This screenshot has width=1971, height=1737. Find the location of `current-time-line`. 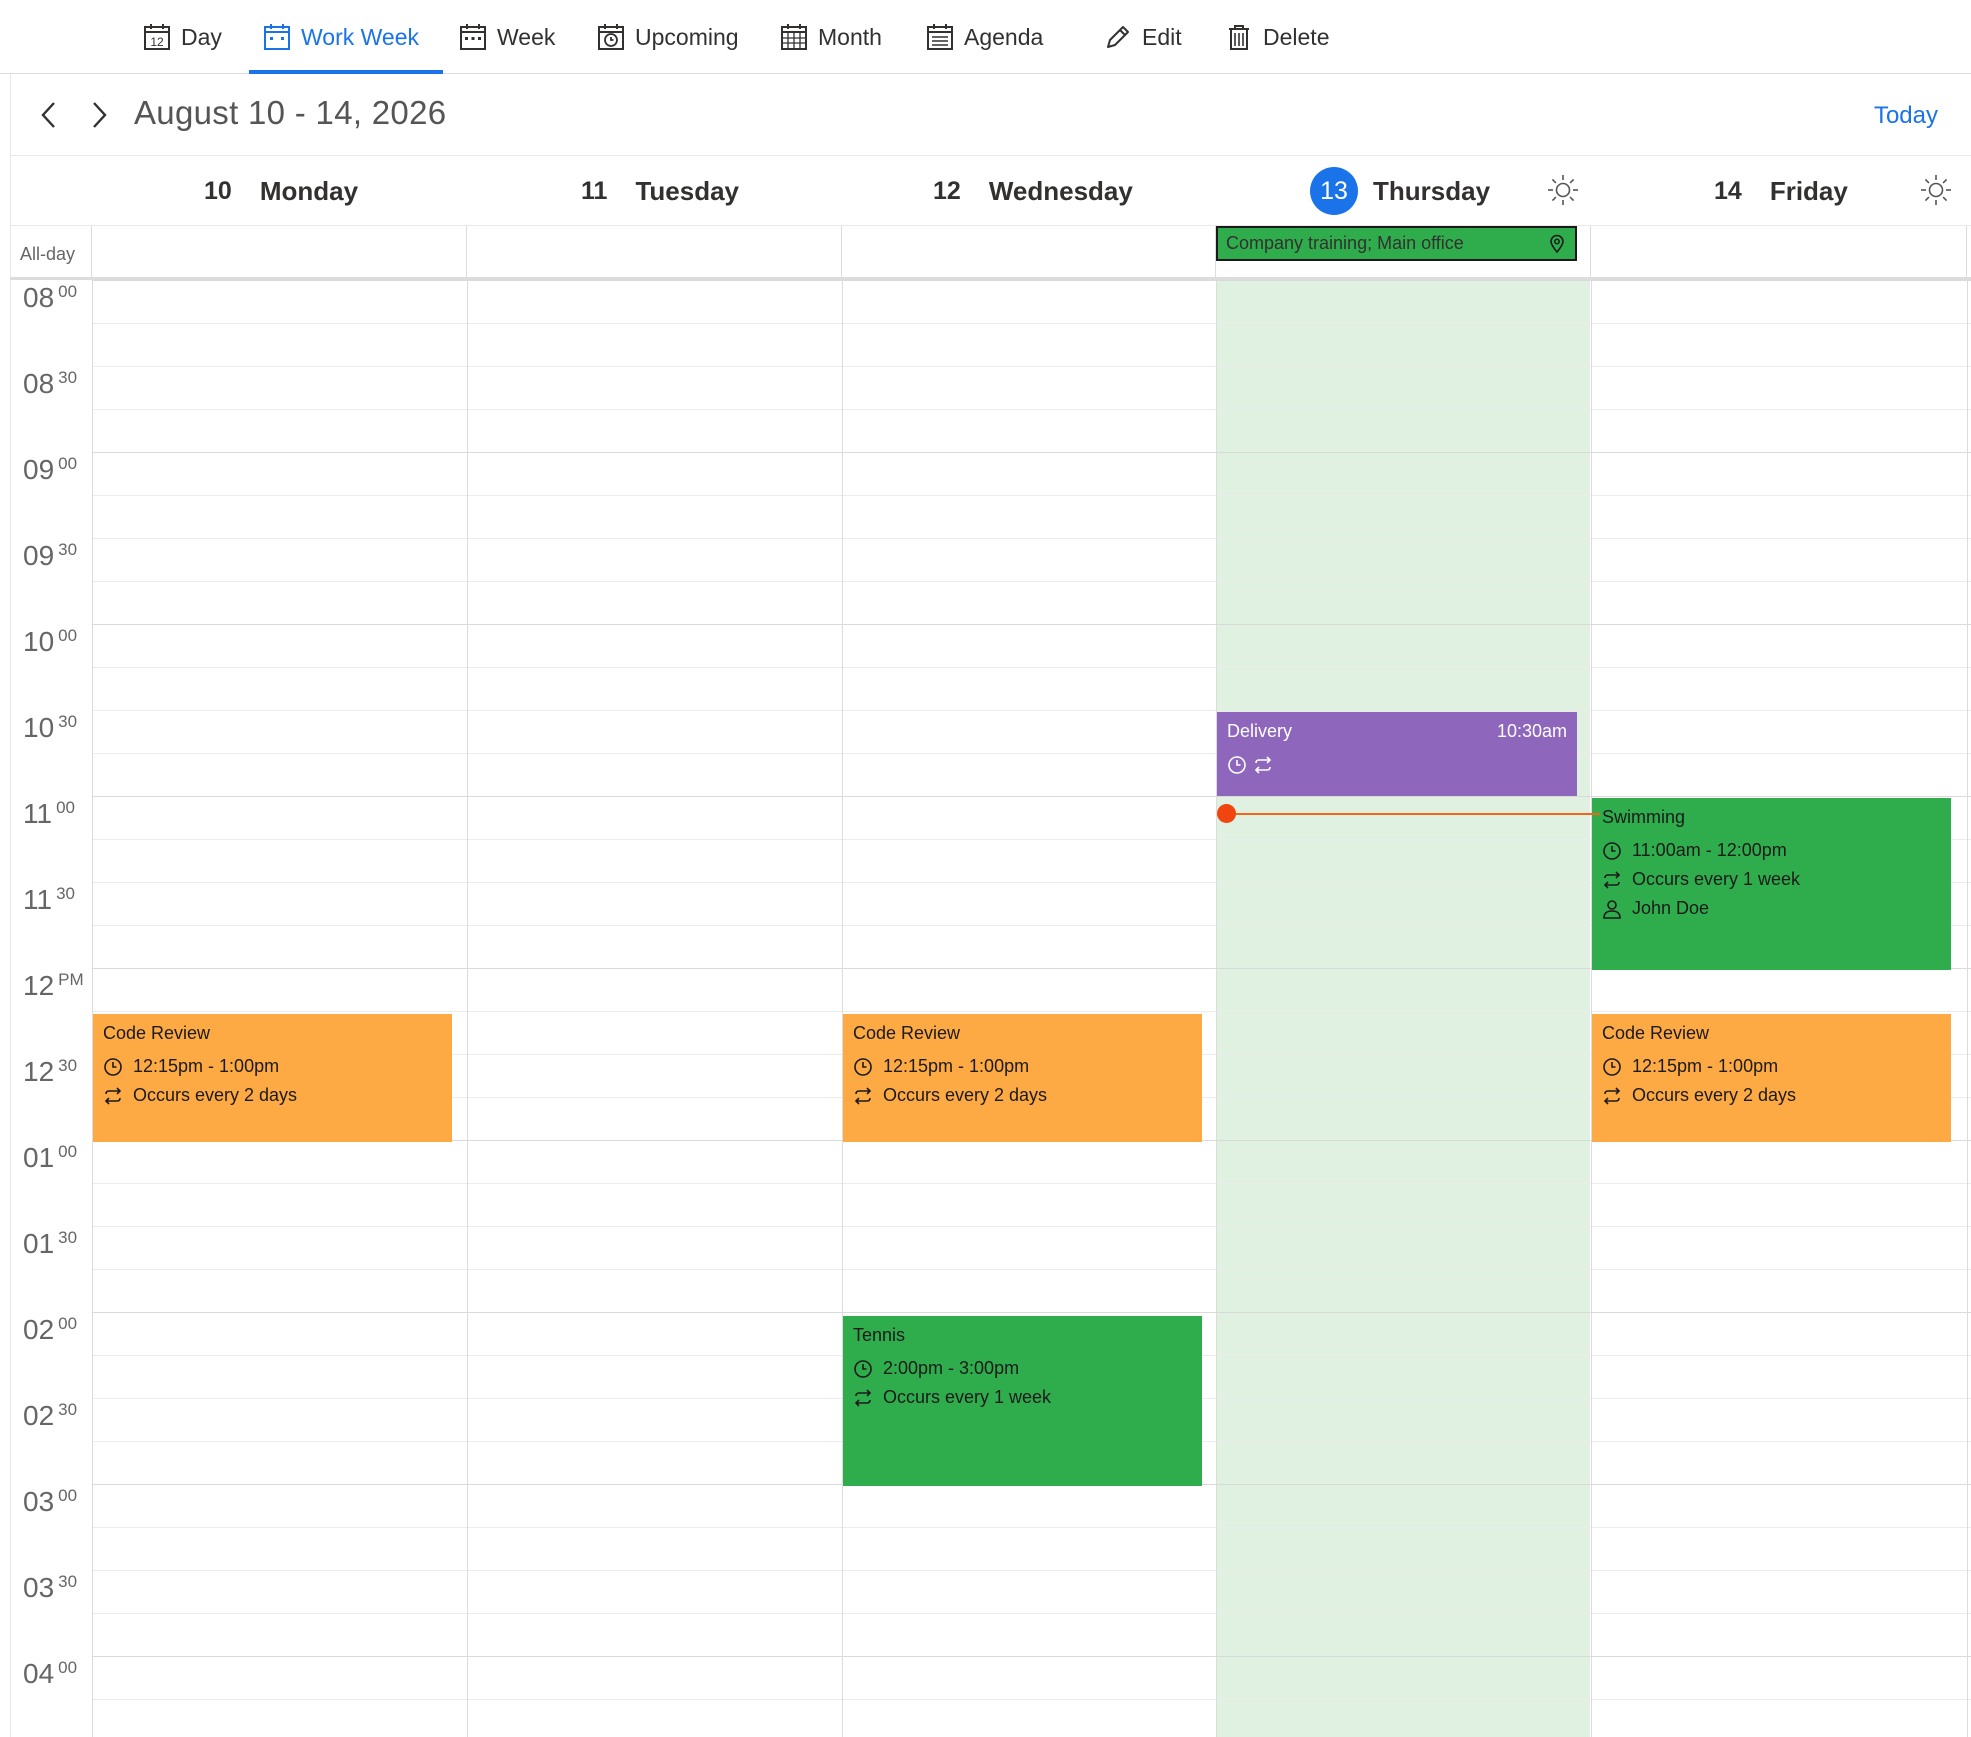

current-time-line is located at coordinates (1413, 814).